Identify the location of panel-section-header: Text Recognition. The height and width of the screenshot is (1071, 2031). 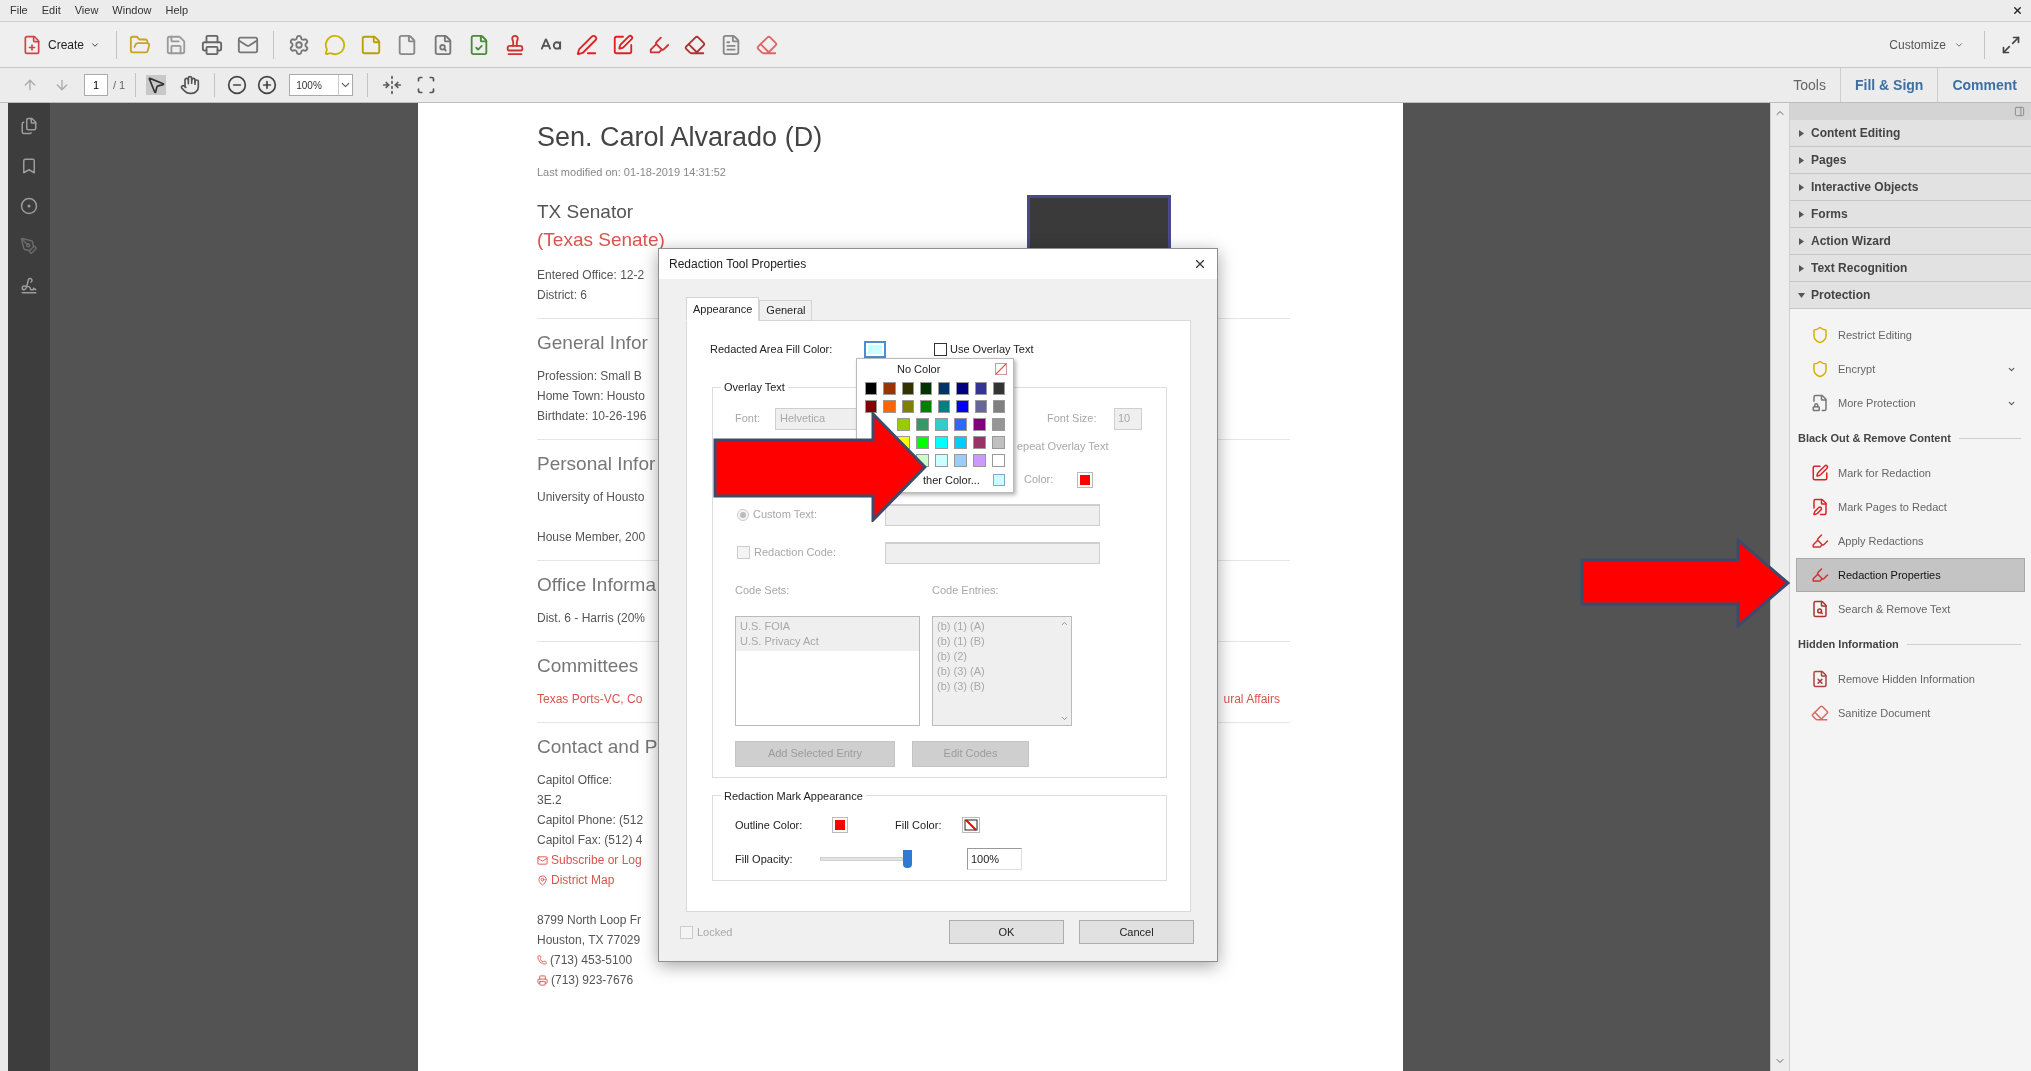
(1910, 268).